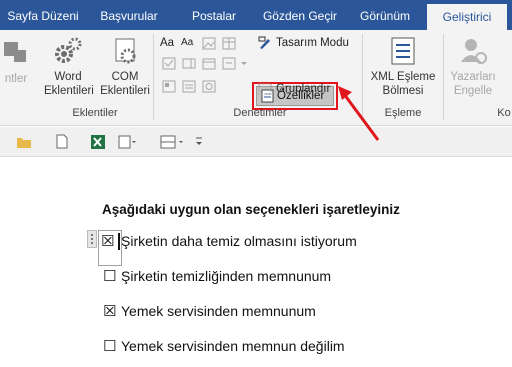 Image resolution: width=512 pixels, height=367 pixels. I want to click on group-icon, so click(265, 89).